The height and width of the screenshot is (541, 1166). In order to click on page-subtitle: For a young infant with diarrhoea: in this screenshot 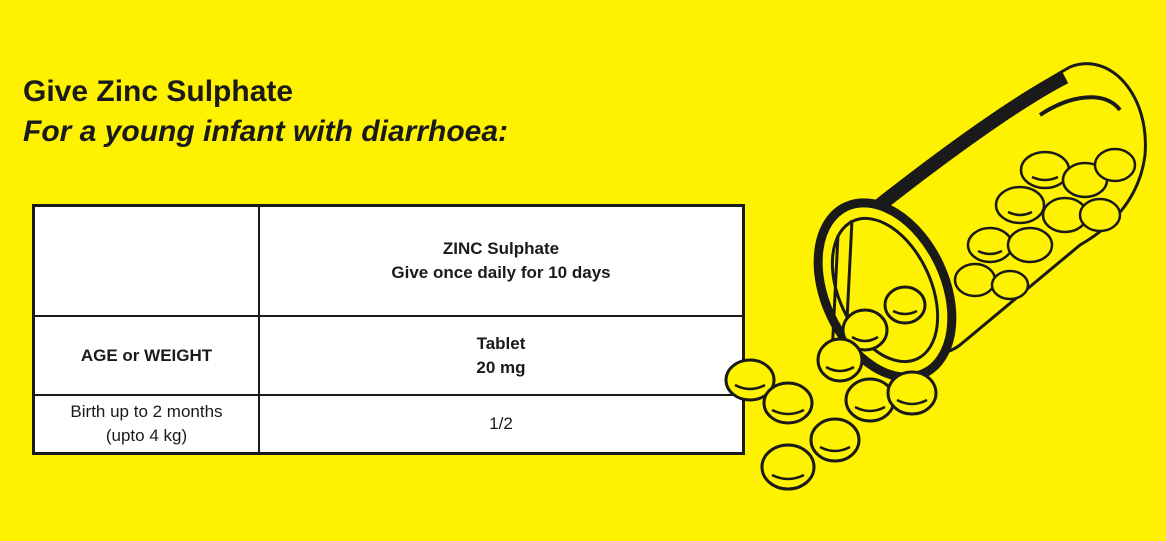, I will do `click(266, 131)`.